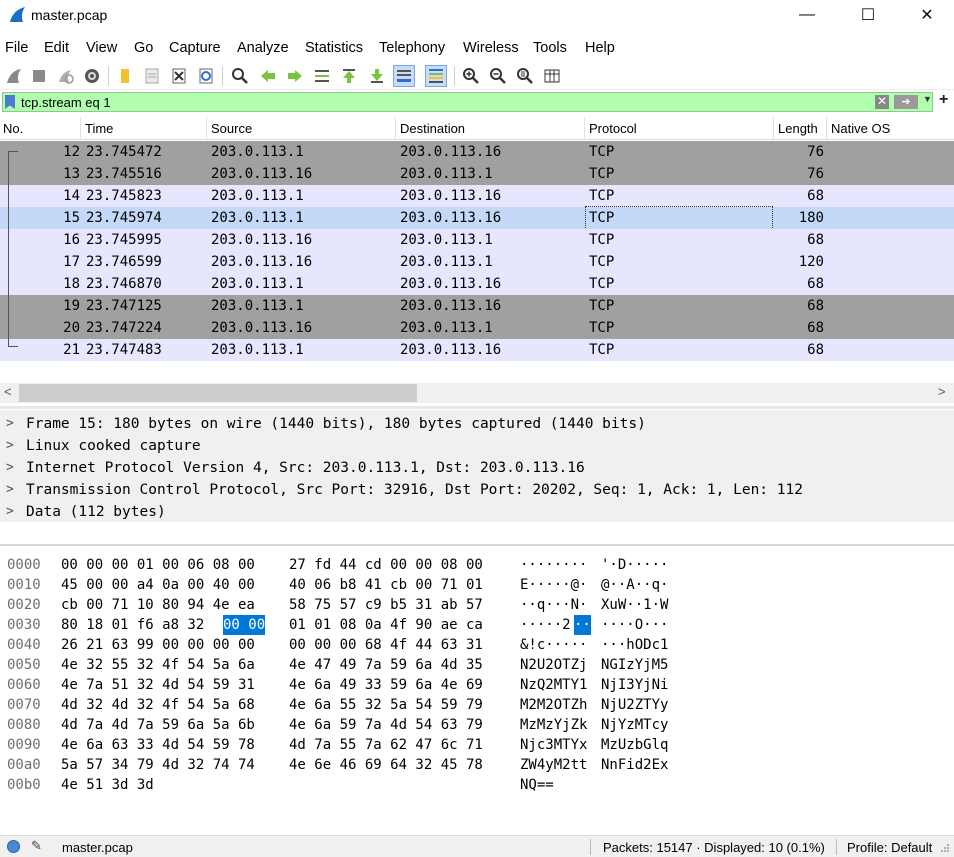 The width and height of the screenshot is (954, 857). What do you see at coordinates (302, 128) in the screenshot?
I see `column-header-source: Source` at bounding box center [302, 128].